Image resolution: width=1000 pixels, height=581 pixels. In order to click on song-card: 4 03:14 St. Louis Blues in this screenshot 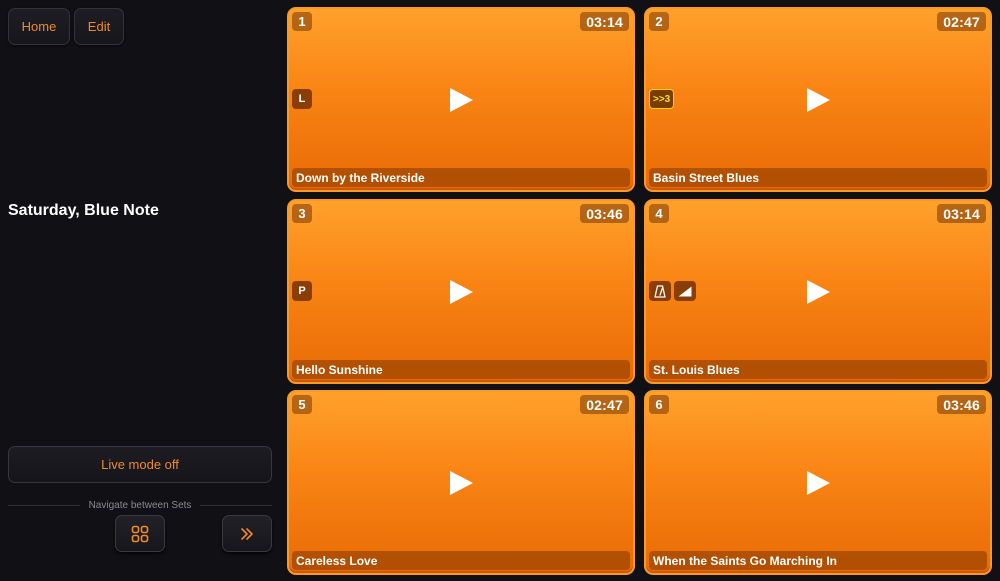, I will do `click(818, 291)`.